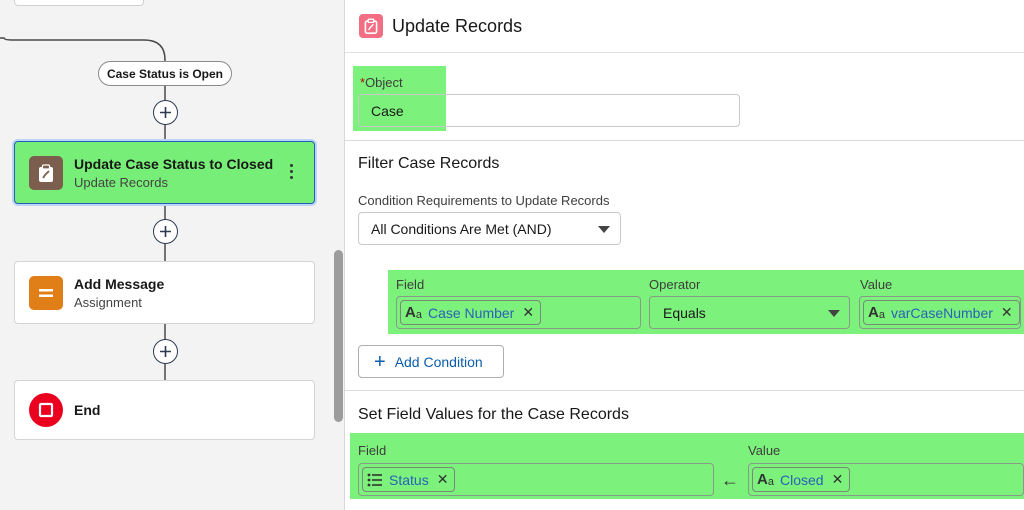 This screenshot has height=510, width=1024. What do you see at coordinates (489, 228) in the screenshot?
I see `condition-requirements-select: All Conditions Are Met (AND)` at bounding box center [489, 228].